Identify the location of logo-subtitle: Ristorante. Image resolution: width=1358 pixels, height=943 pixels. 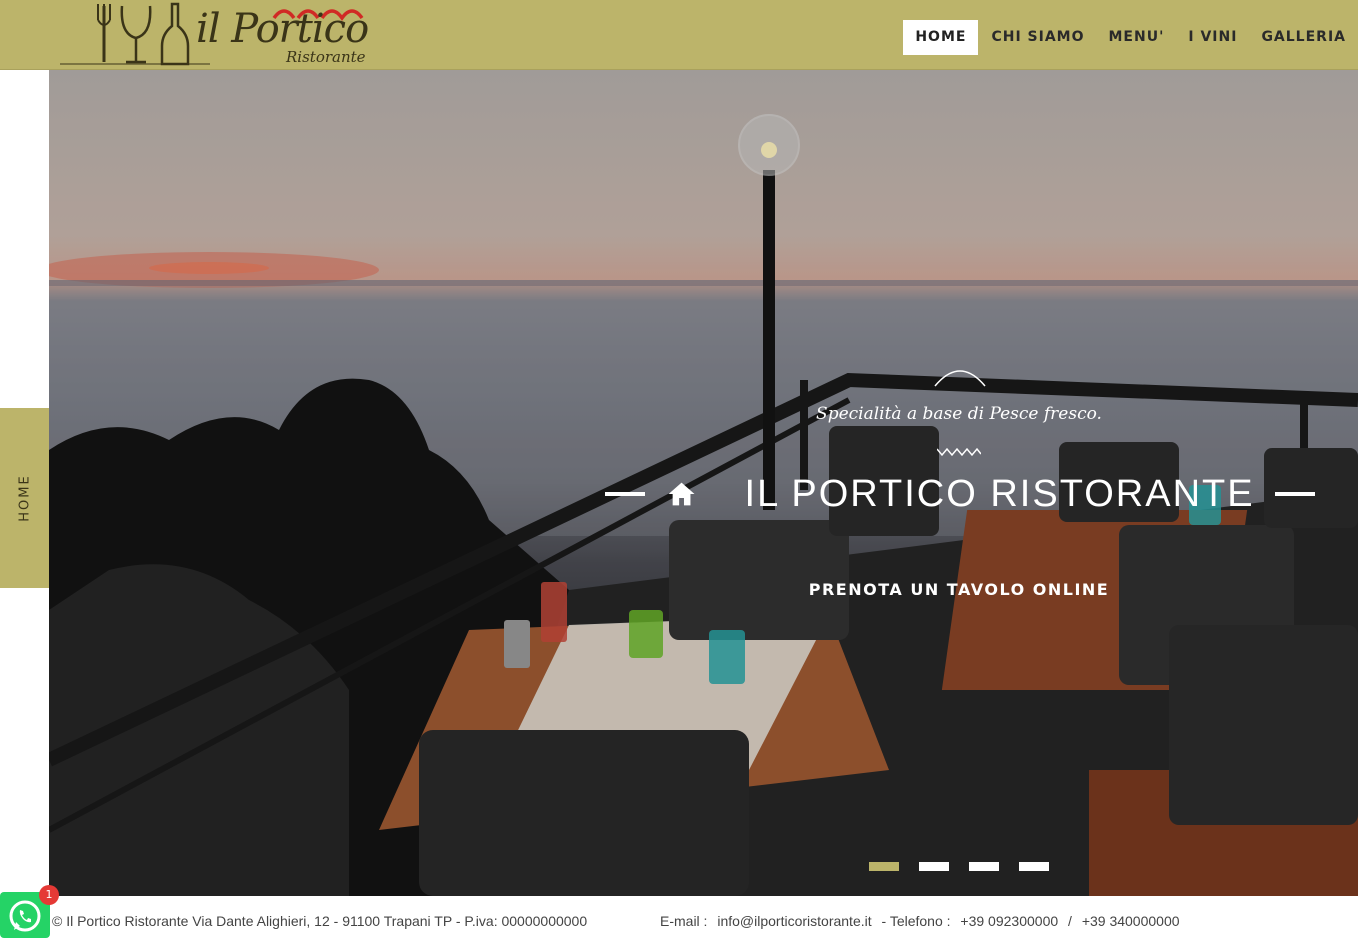
(326, 57).